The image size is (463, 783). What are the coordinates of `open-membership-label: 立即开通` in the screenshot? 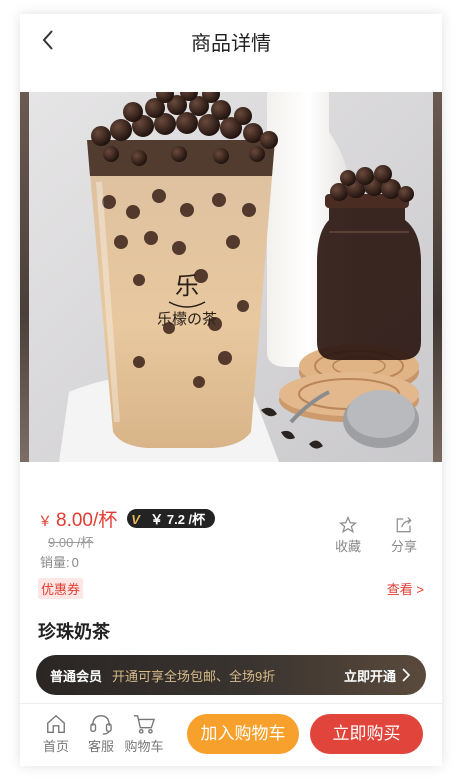 It's located at (369, 676).